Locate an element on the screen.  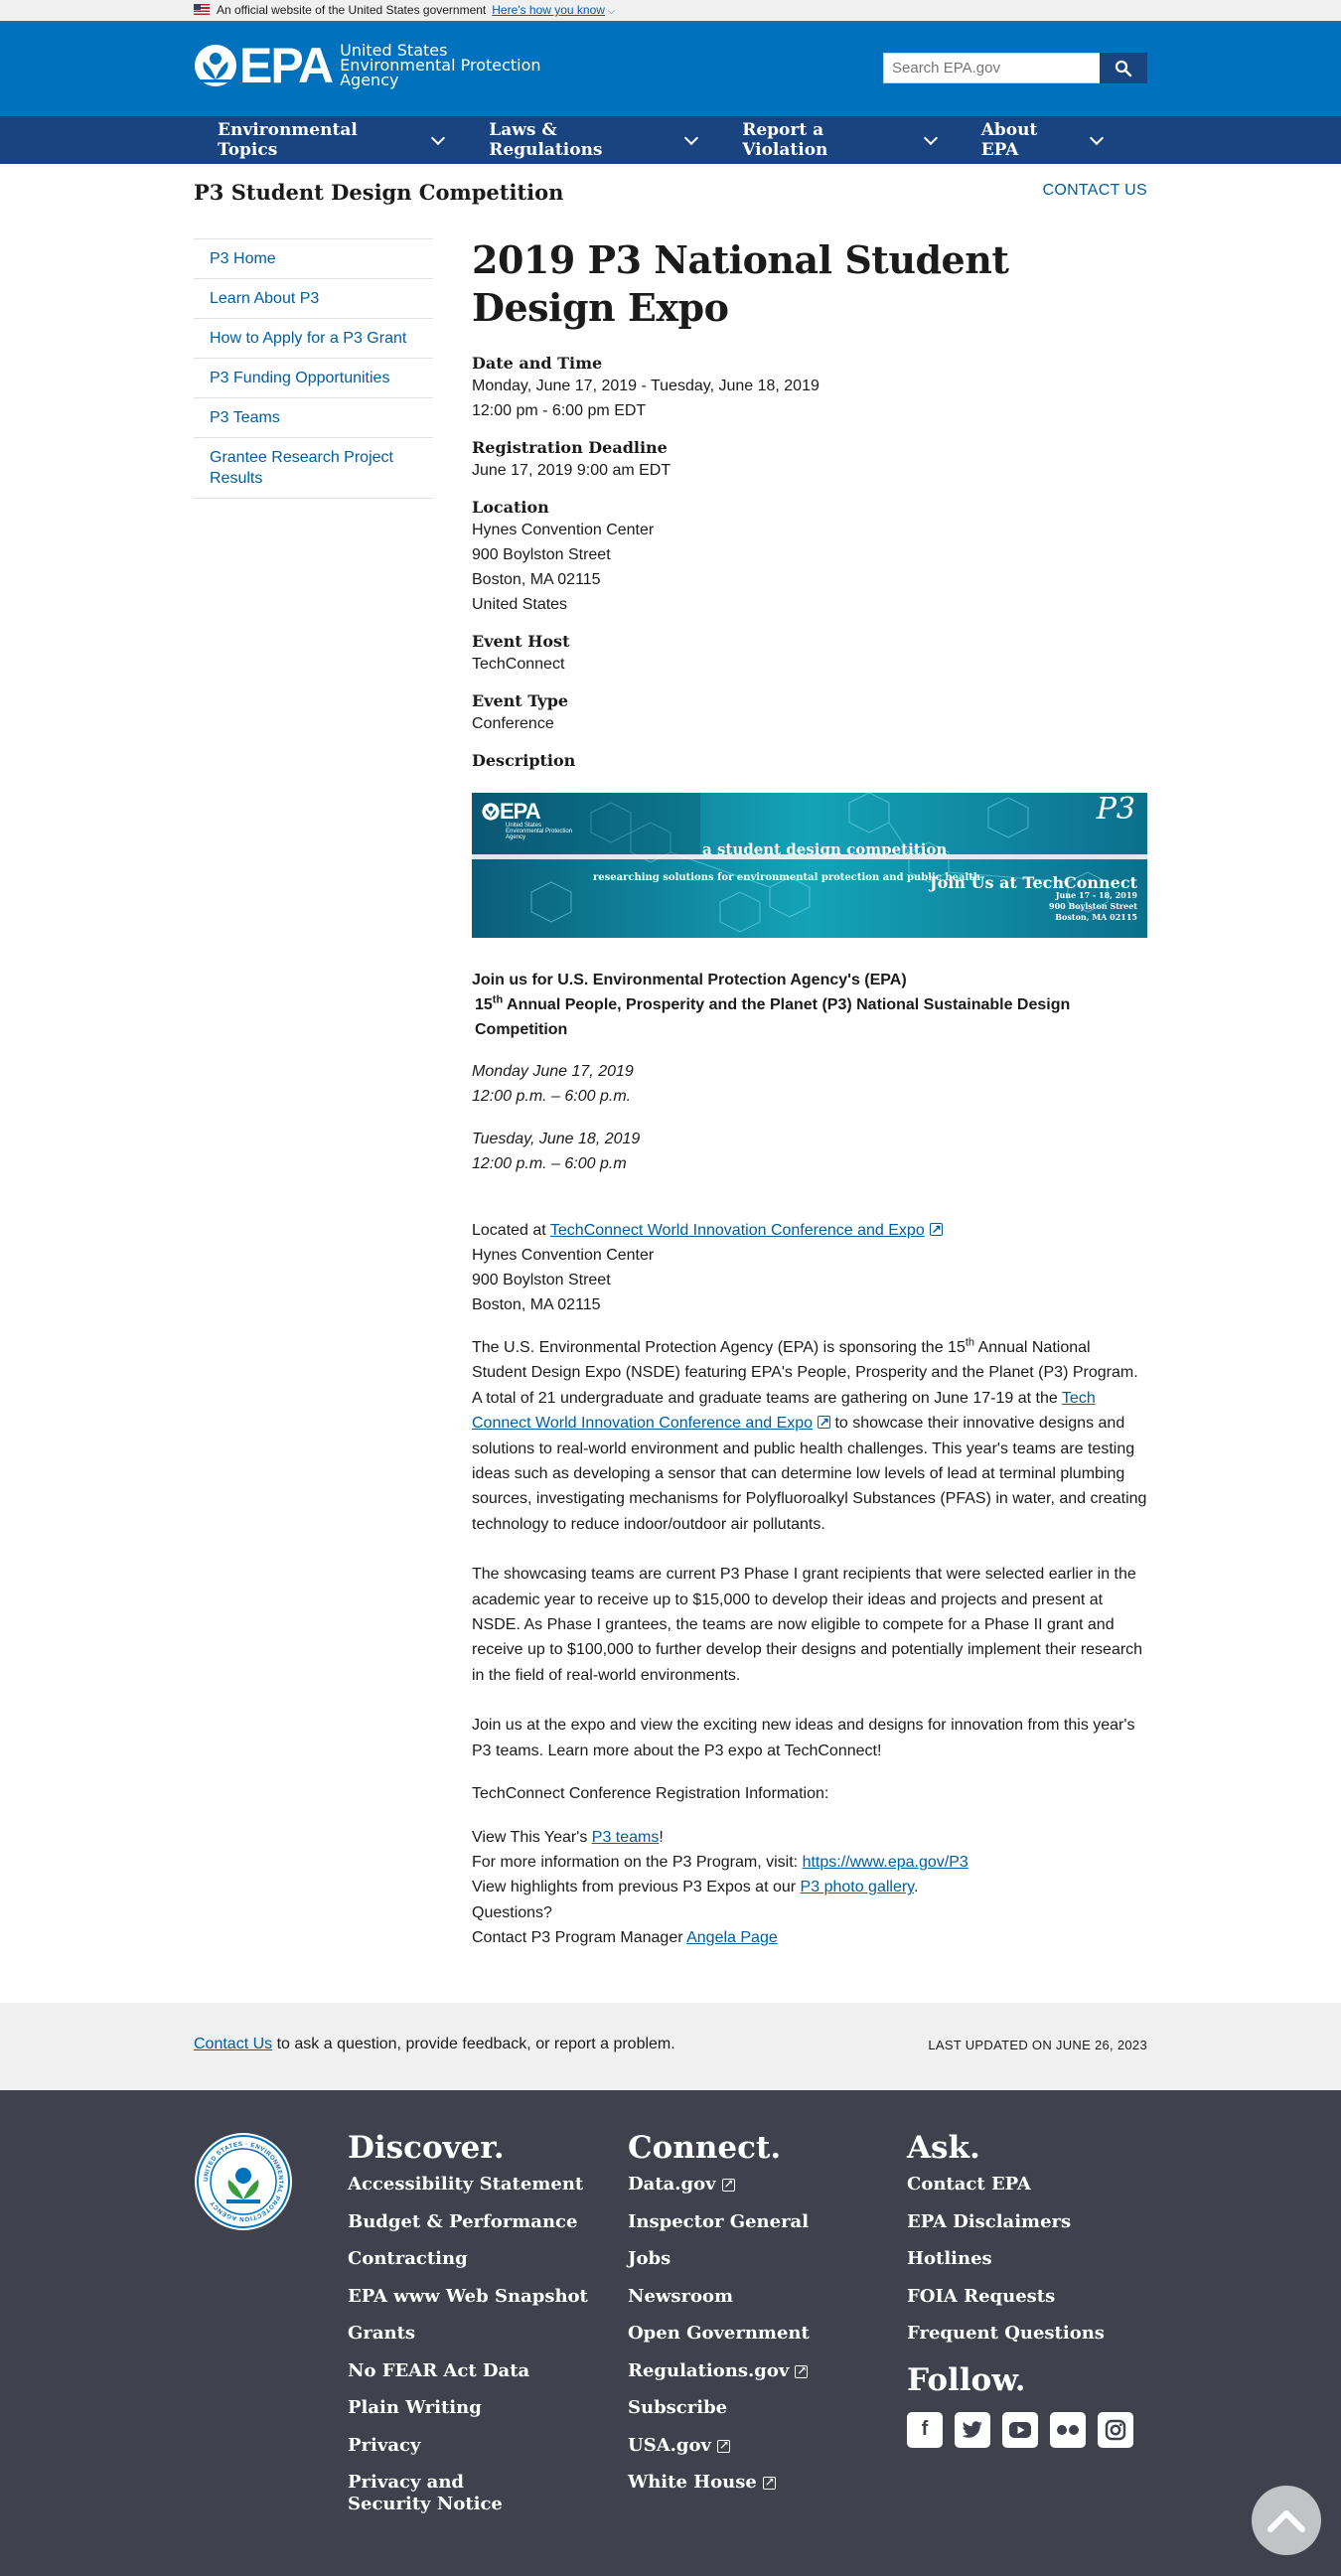
program-manager-link: Angela Page is located at coordinates (732, 1938).